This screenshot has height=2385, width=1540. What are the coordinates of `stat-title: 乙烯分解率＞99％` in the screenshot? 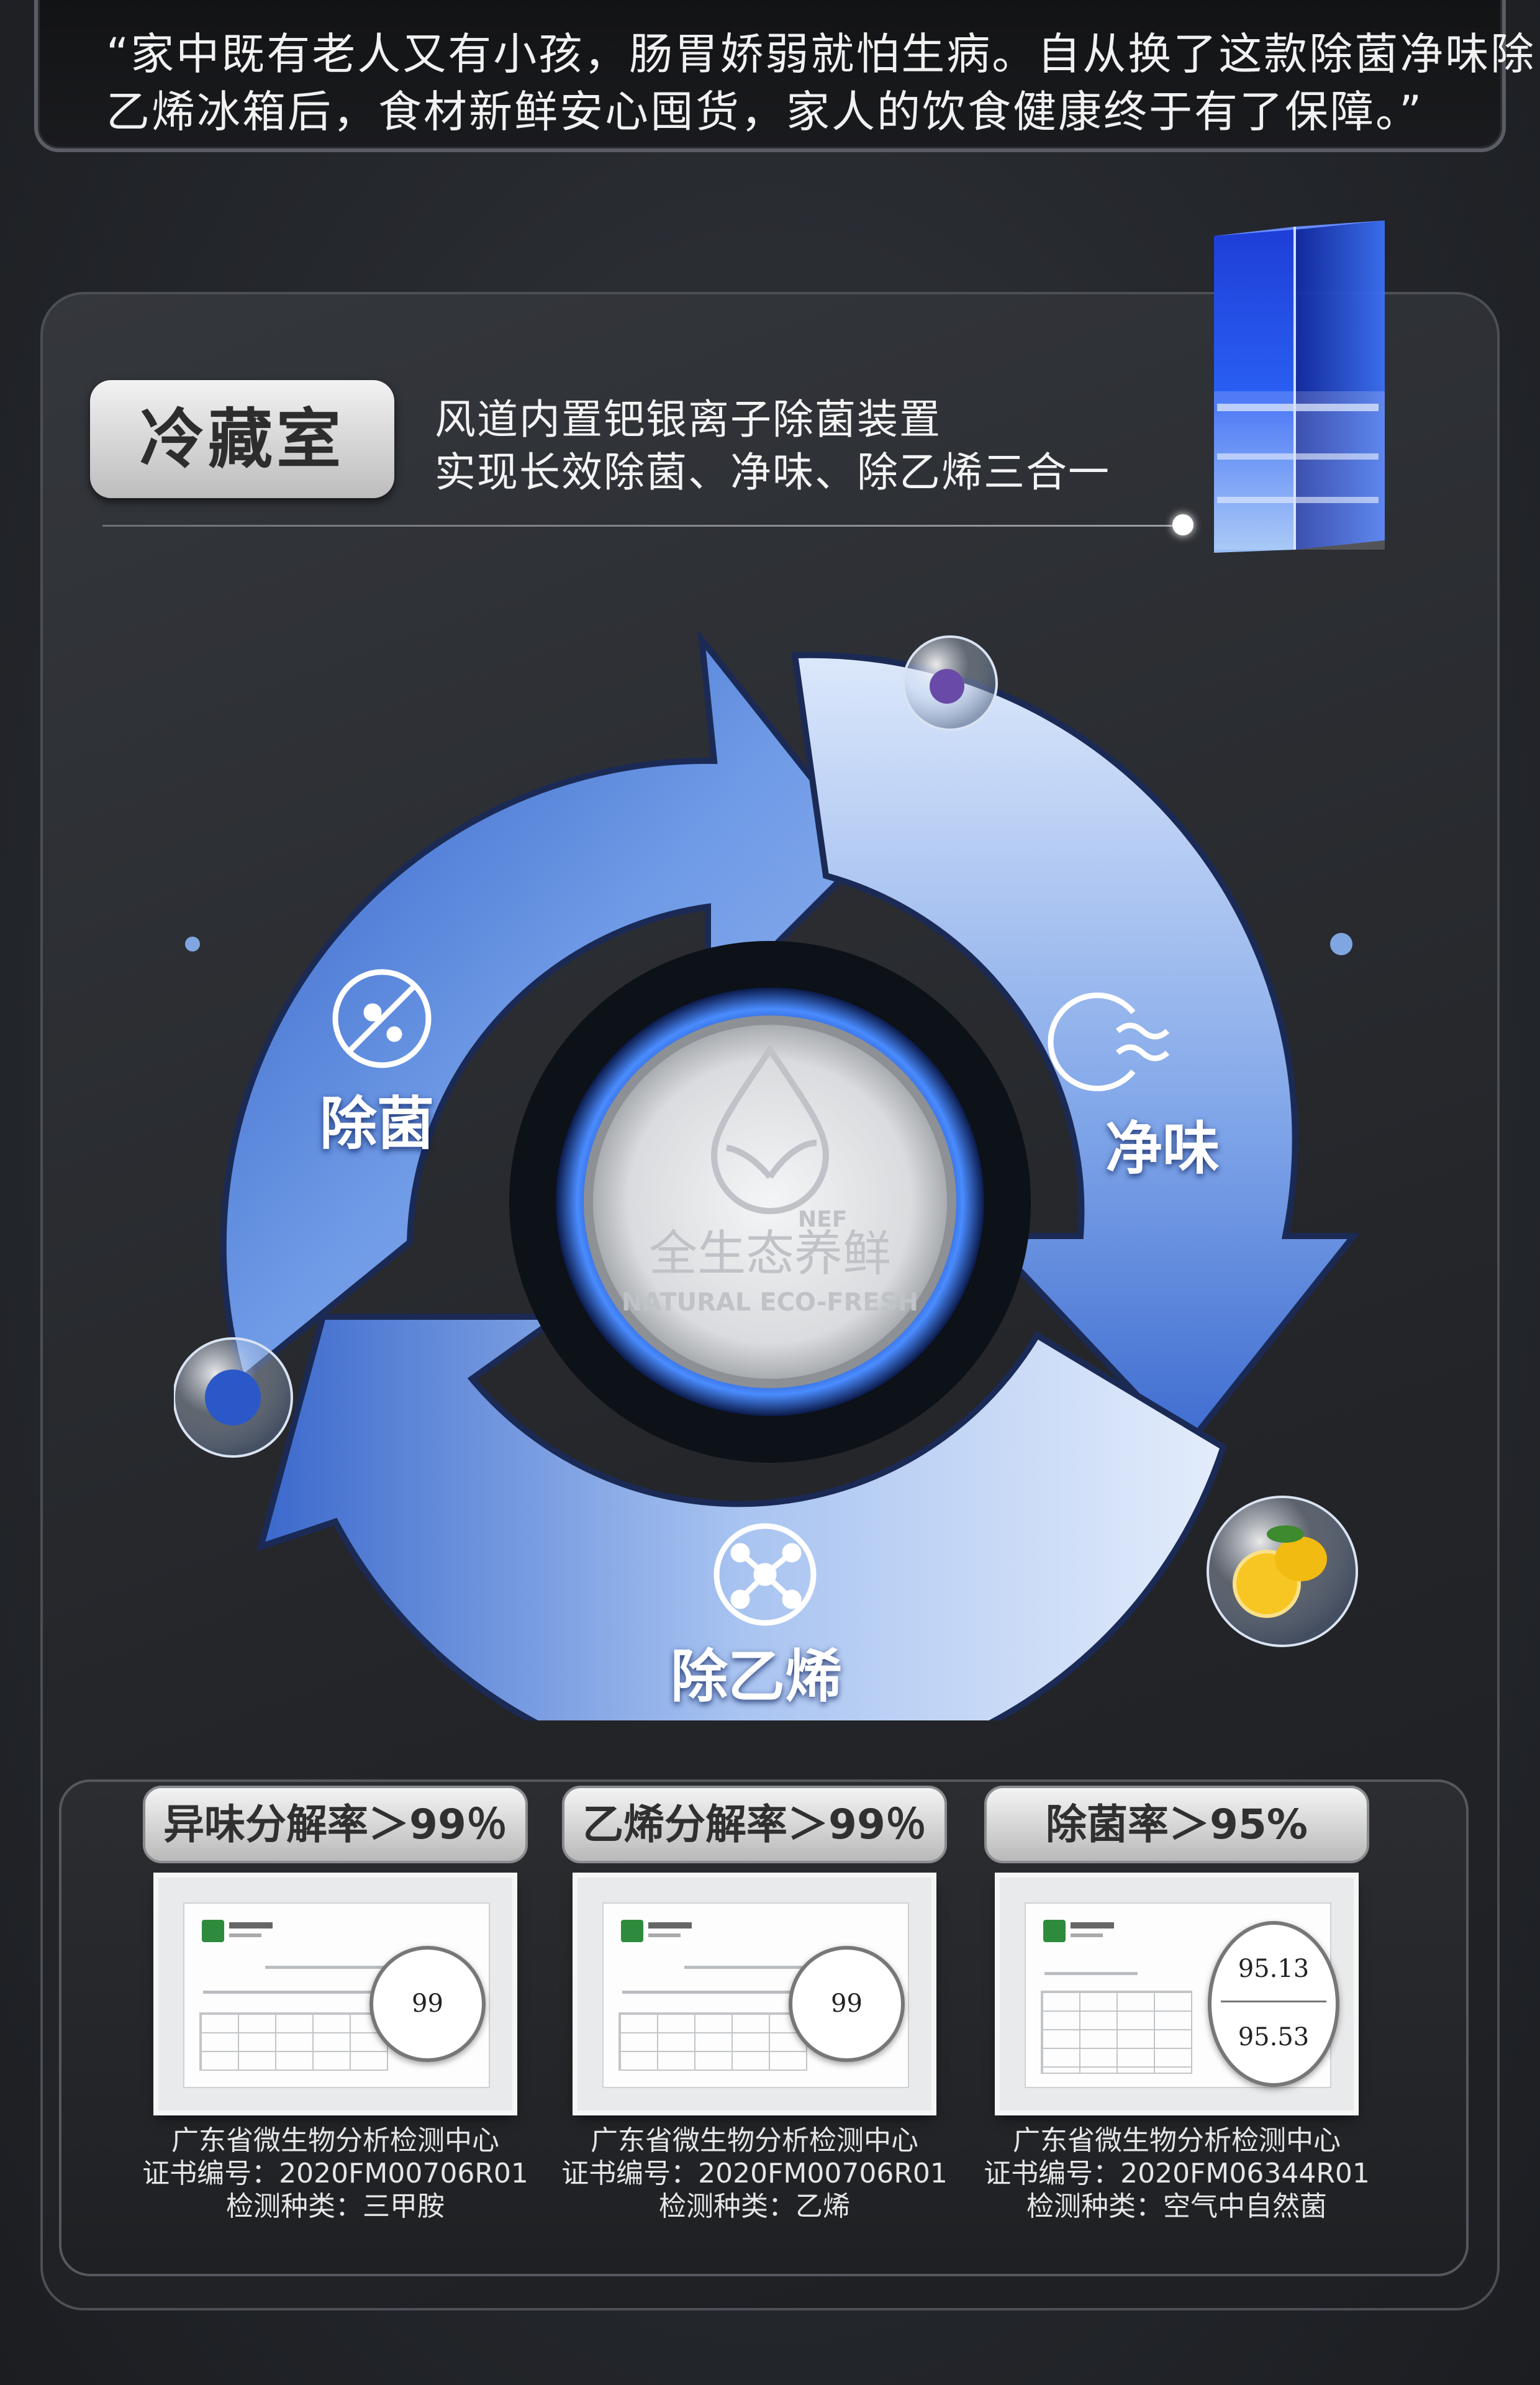 It's located at (754, 1825).